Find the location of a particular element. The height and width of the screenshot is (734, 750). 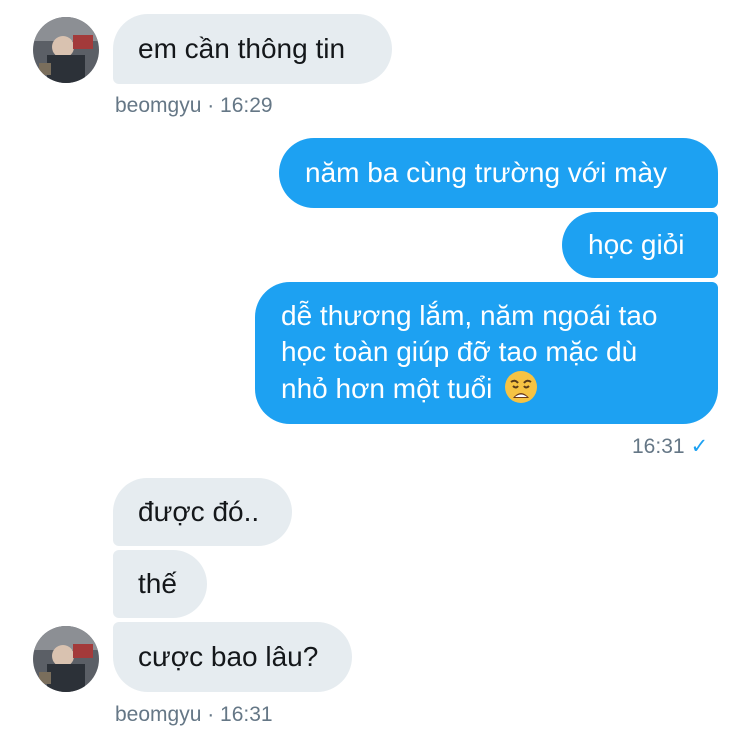

message-text: cược bao lâu? is located at coordinates (228, 656).